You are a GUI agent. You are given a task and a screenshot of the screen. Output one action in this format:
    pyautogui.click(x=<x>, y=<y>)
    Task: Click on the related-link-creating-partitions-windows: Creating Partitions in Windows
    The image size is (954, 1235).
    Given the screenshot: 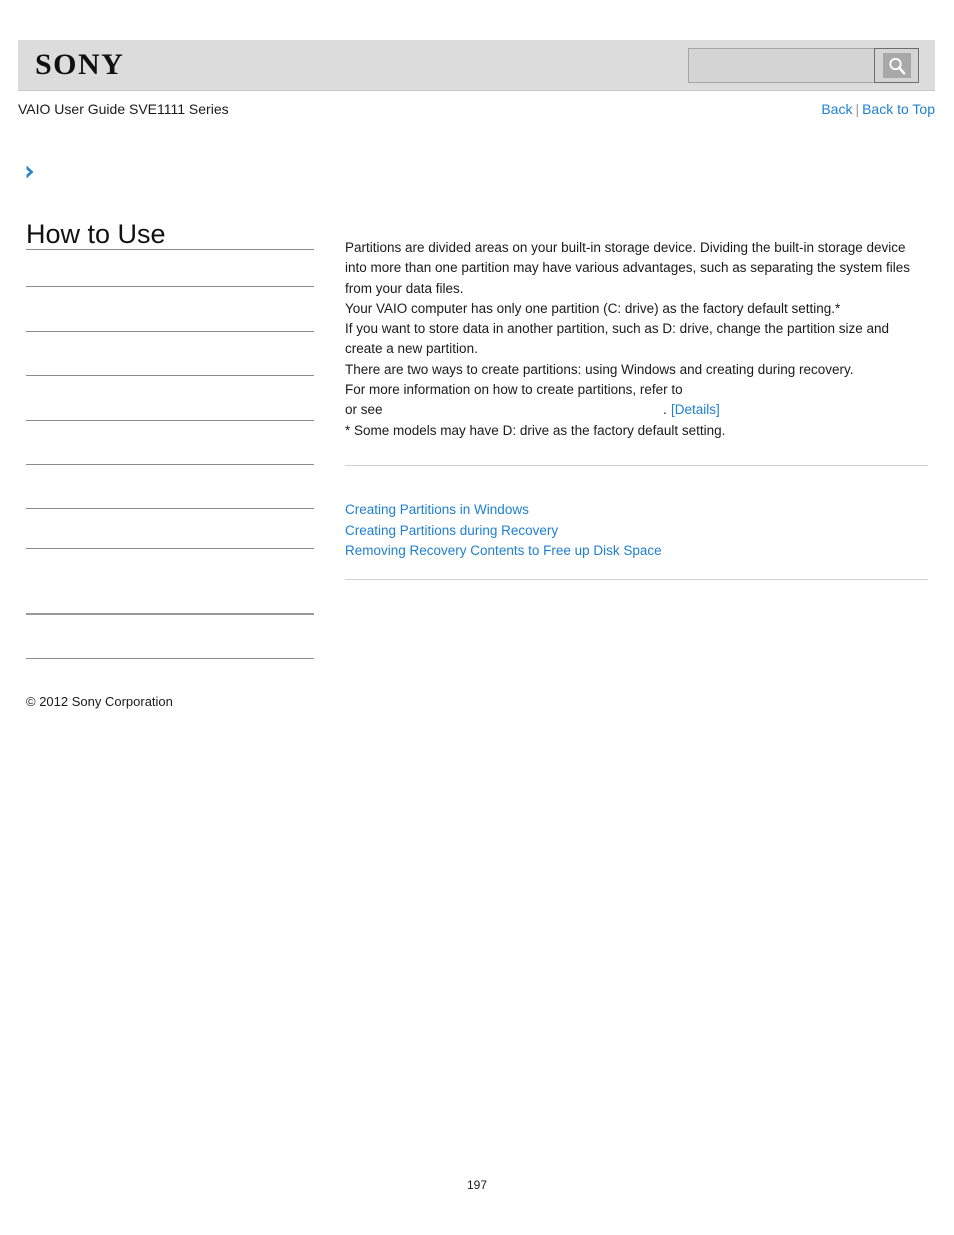 What is the action you would take?
    pyautogui.click(x=636, y=510)
    